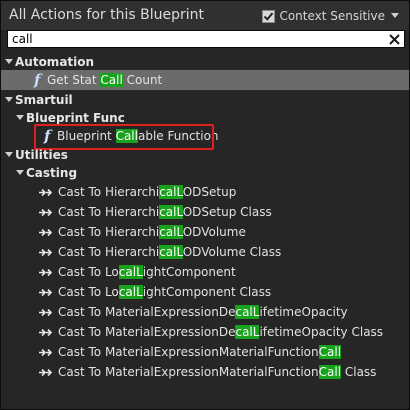  Describe the element at coordinates (170, 252) in the screenshot. I see `action-label: Cast To HierarchicalLODVolume Class` at that location.